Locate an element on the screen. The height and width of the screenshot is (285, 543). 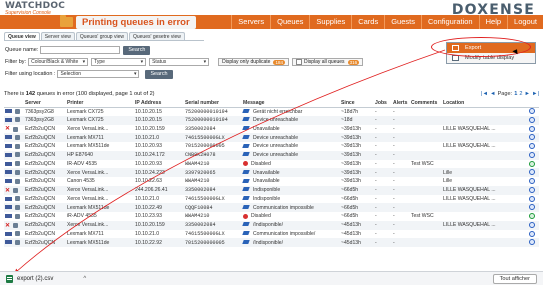
only-duplicate-toggle: Display only duplicate 184 is located at coordinates (253, 62).